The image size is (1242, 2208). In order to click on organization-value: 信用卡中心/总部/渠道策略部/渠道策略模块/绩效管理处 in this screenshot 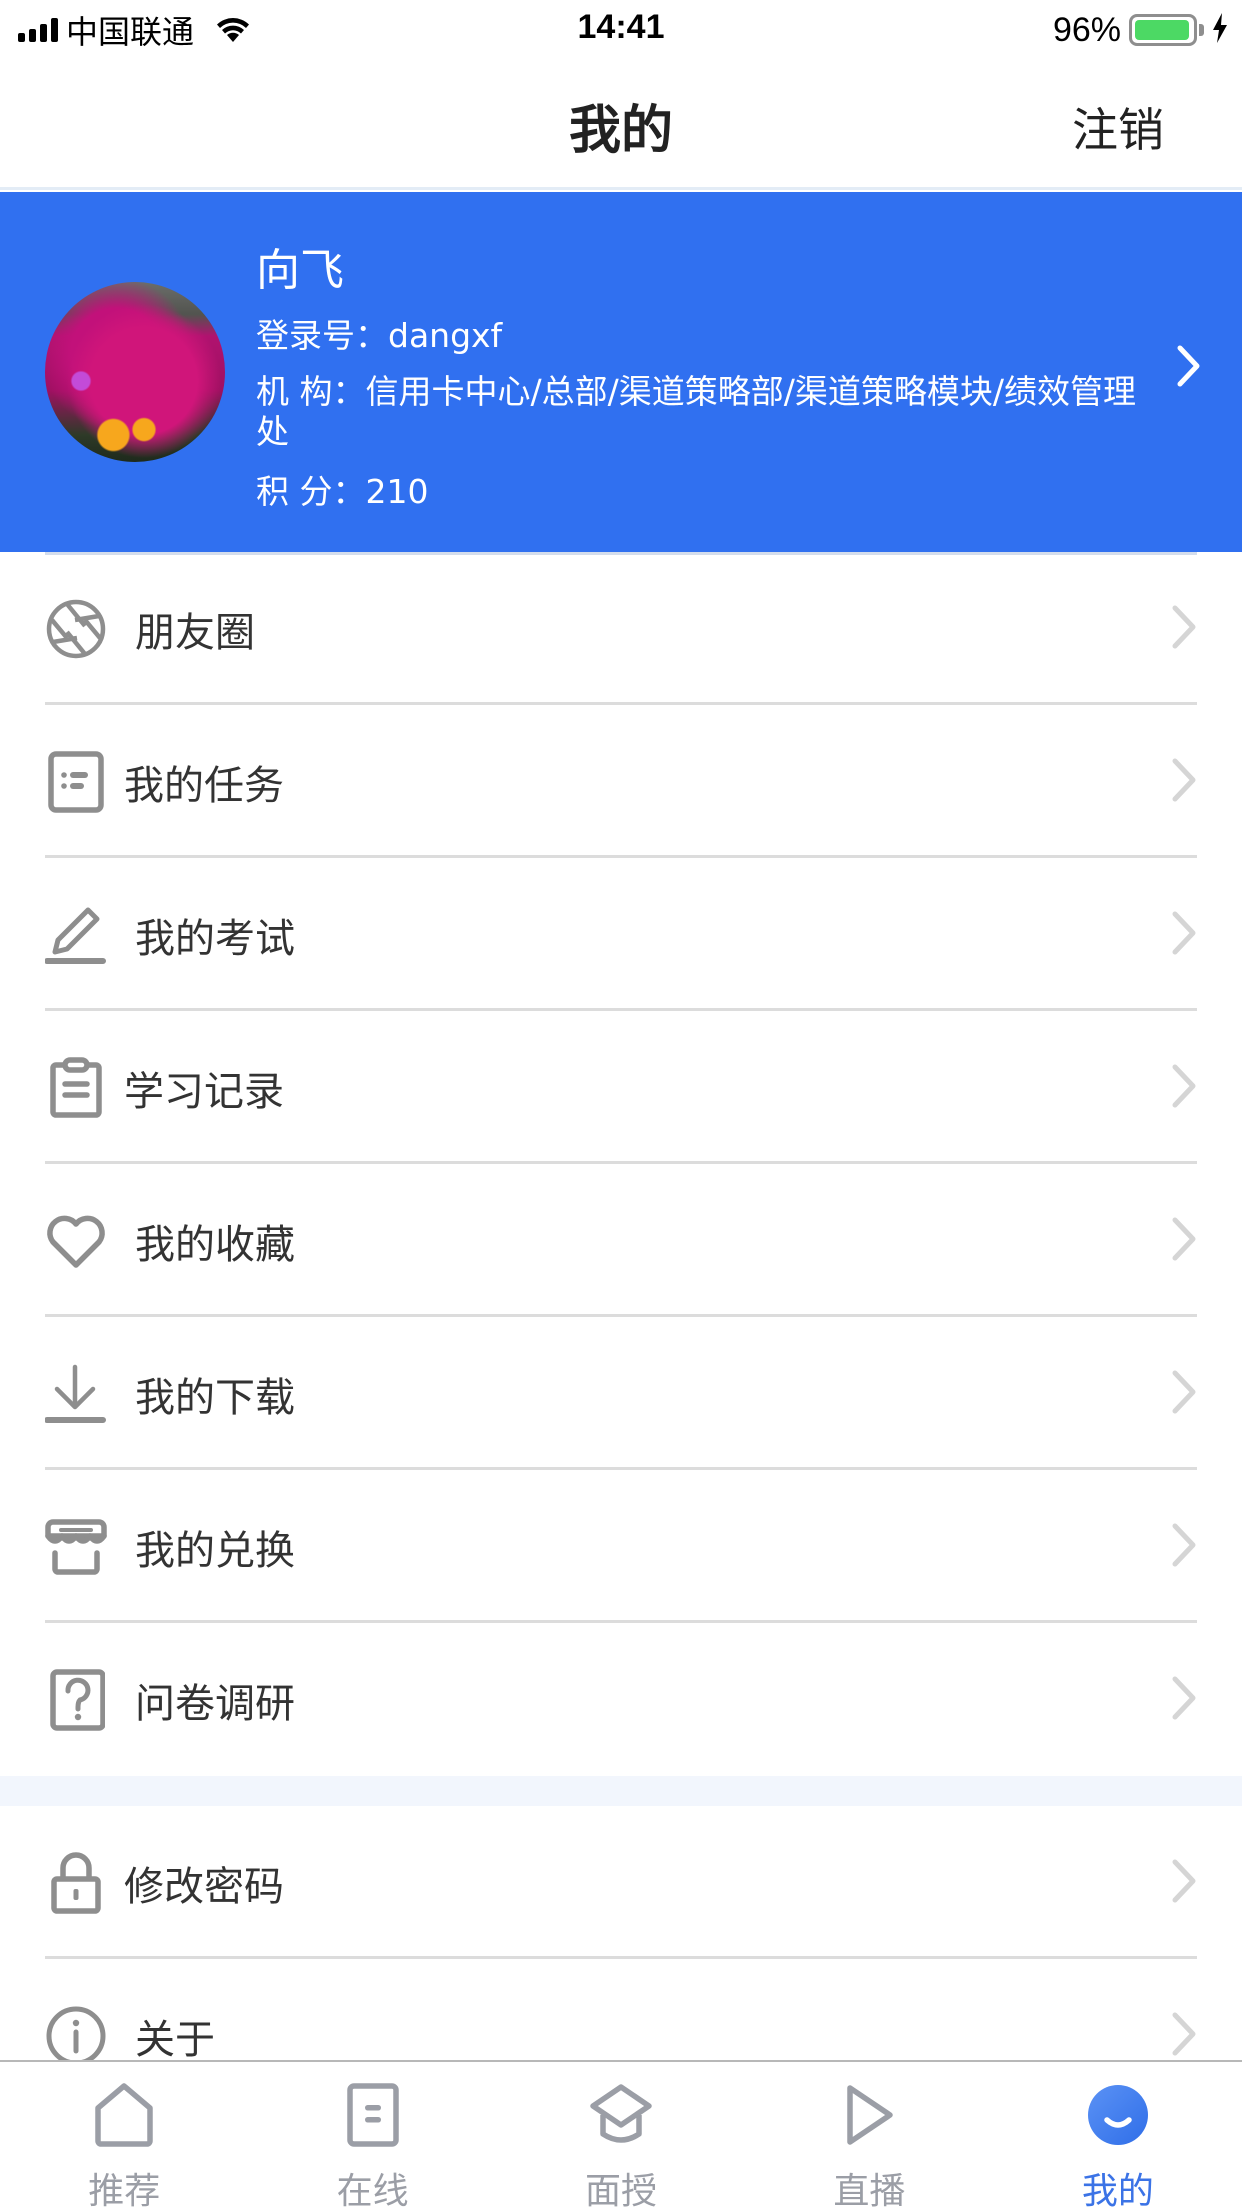, I will do `click(696, 411)`.